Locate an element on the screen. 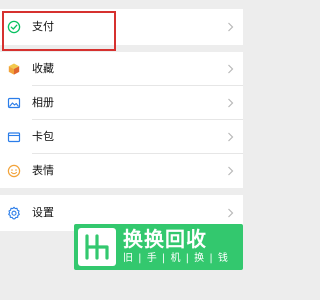  top-strip is located at coordinates (121, 4).